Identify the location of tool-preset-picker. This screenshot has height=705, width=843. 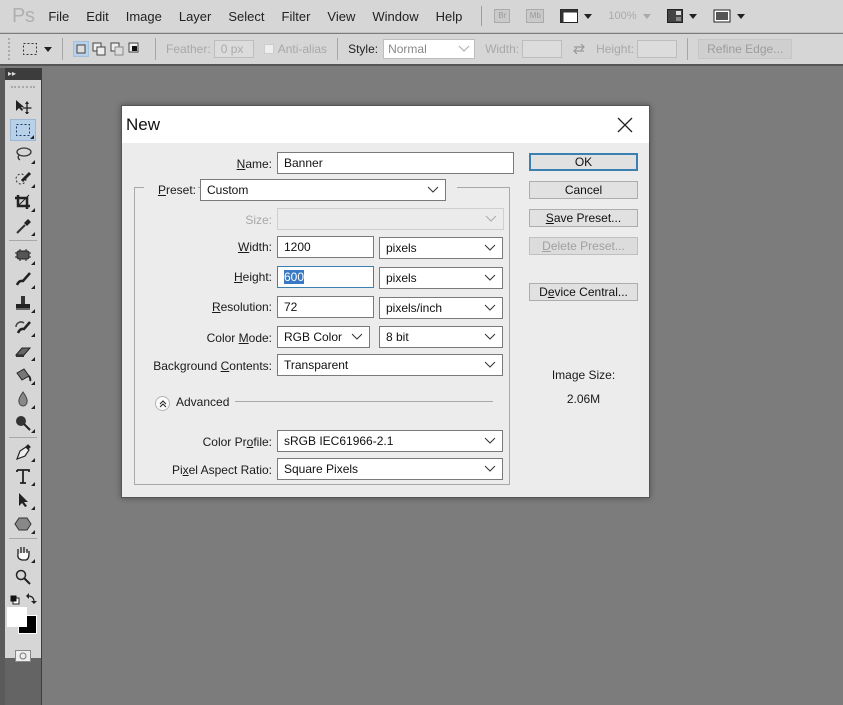
(37, 49).